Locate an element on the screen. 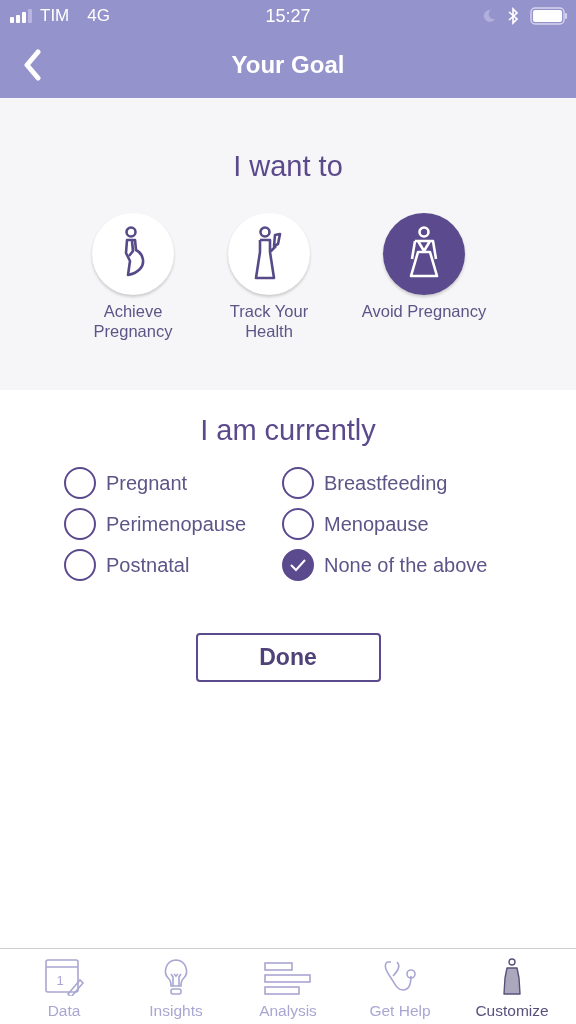 Image resolution: width=576 pixels, height=1024 pixels. radio-label: Menopause is located at coordinates (376, 524).